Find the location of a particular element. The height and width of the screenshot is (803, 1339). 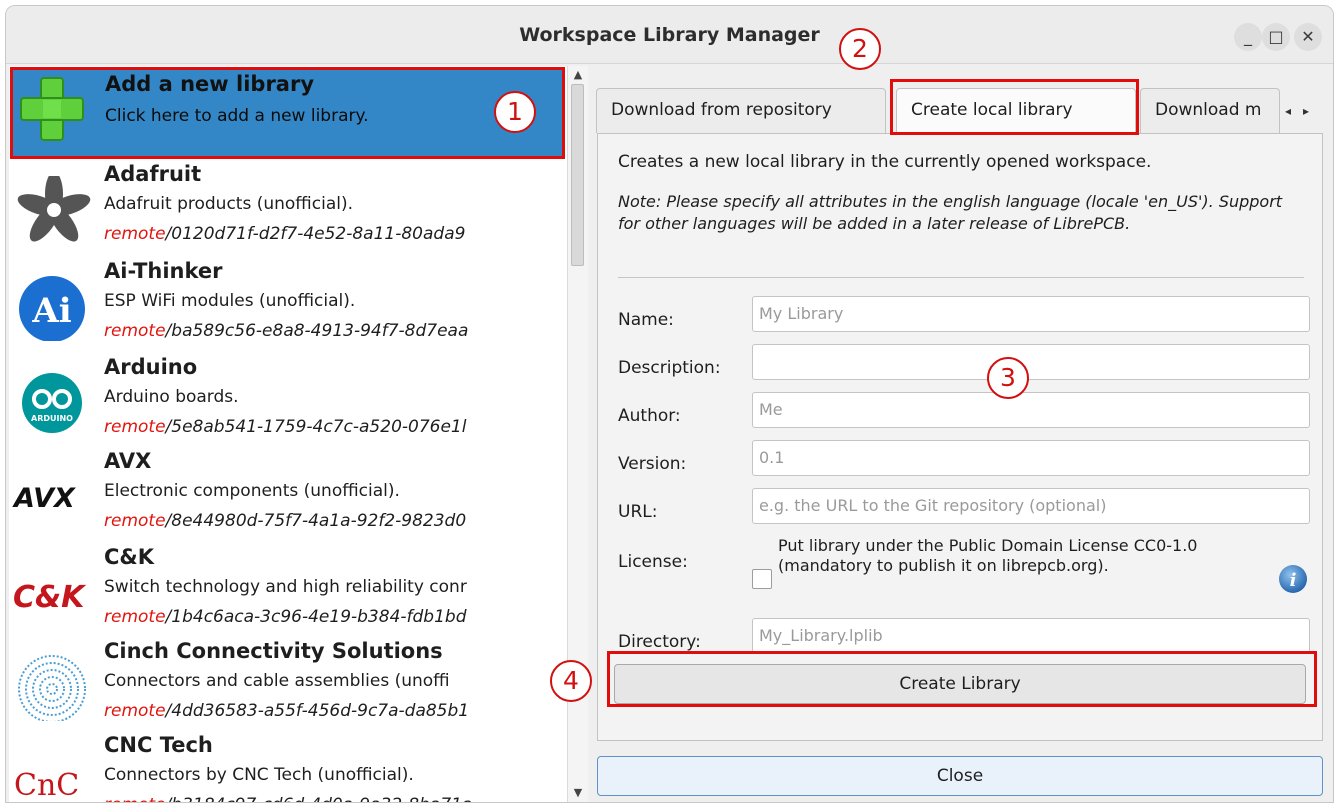

marker-1: 1 is located at coordinates (515, 112).